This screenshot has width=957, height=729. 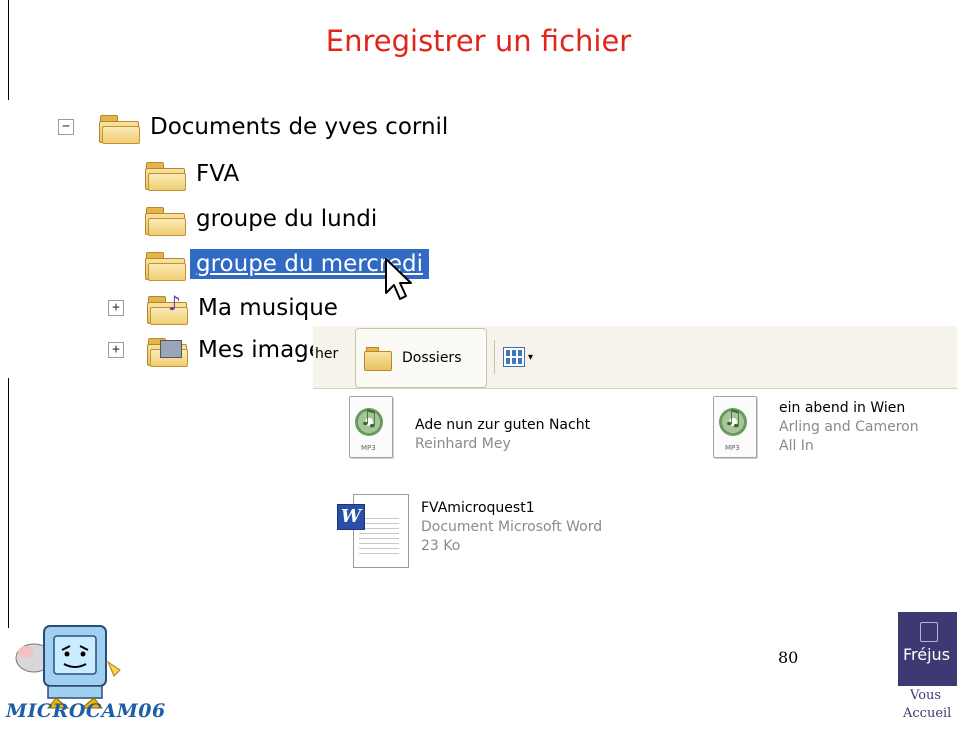 I want to click on file-name: ein abend in Wien, so click(x=842, y=408).